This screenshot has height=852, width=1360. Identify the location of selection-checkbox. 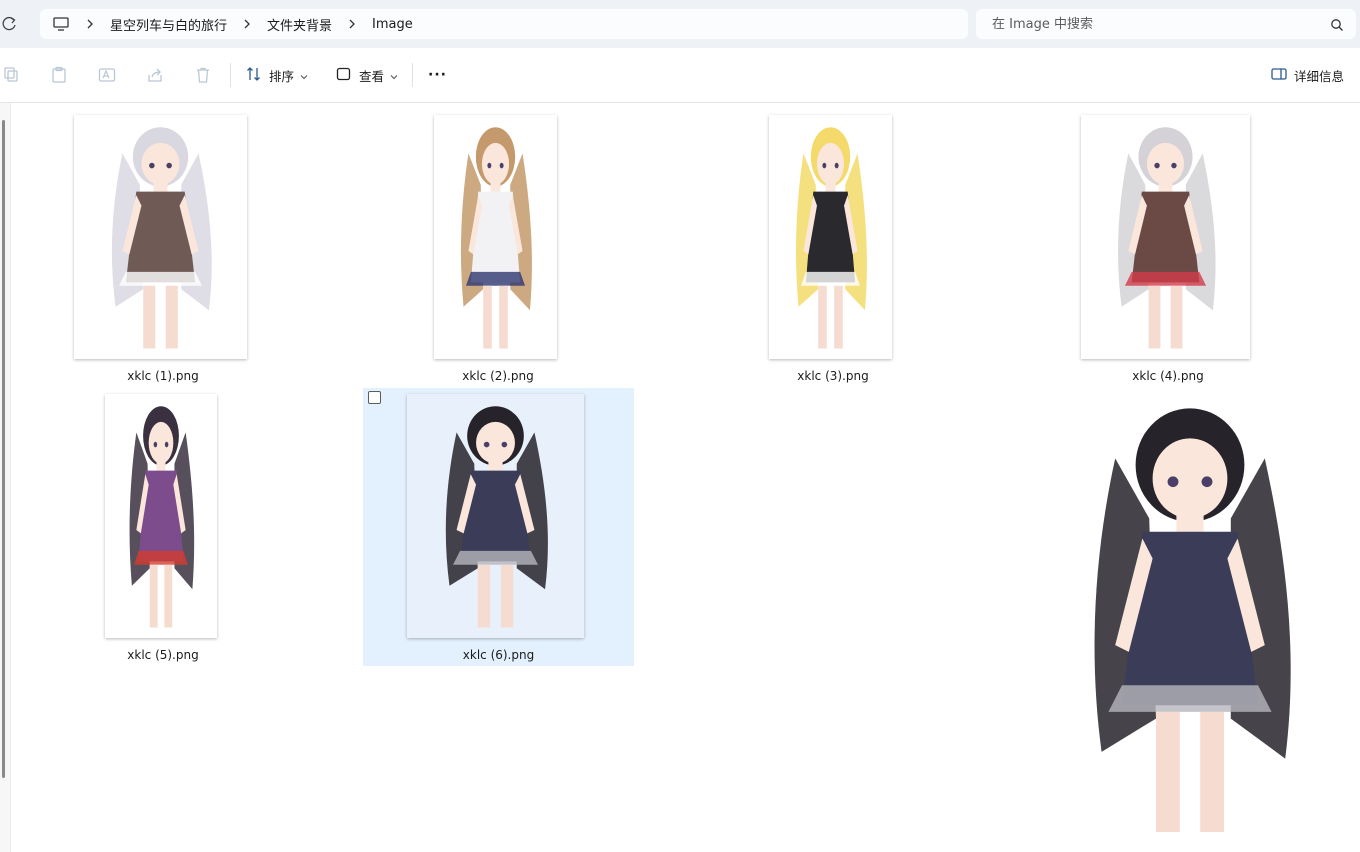
(374, 397).